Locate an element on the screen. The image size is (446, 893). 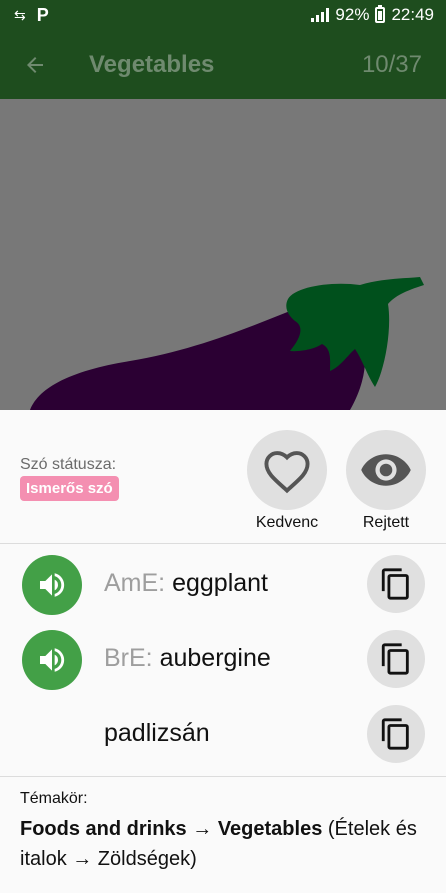
usb-icon: ⇆ is located at coordinates (20, 14).